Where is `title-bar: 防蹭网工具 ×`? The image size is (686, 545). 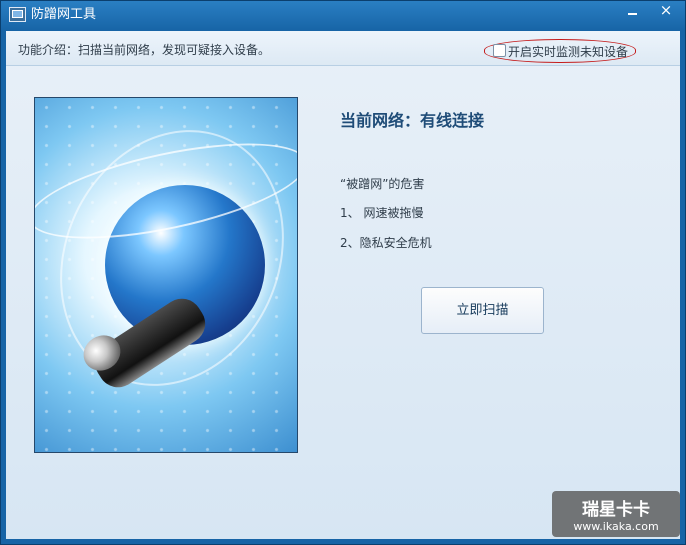 title-bar: 防蹭网工具 × is located at coordinates (343, 15).